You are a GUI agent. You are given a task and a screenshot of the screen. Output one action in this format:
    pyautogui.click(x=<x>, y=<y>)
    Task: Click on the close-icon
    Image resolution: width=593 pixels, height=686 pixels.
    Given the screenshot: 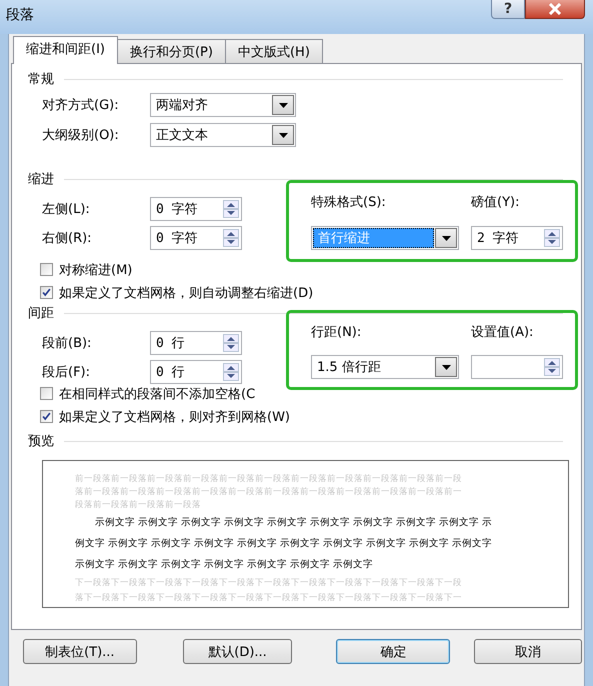 What is the action you would take?
    pyautogui.click(x=555, y=9)
    